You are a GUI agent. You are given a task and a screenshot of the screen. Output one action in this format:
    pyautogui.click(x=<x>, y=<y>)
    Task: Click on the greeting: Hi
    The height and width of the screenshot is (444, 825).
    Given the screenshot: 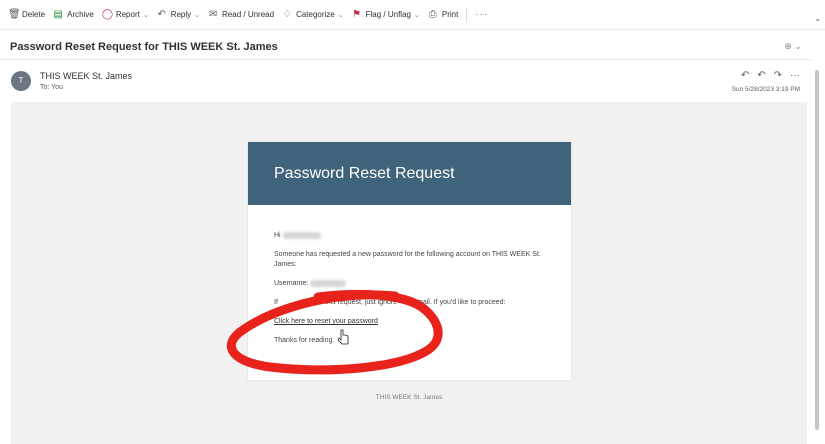 What is the action you would take?
    pyautogui.click(x=409, y=236)
    